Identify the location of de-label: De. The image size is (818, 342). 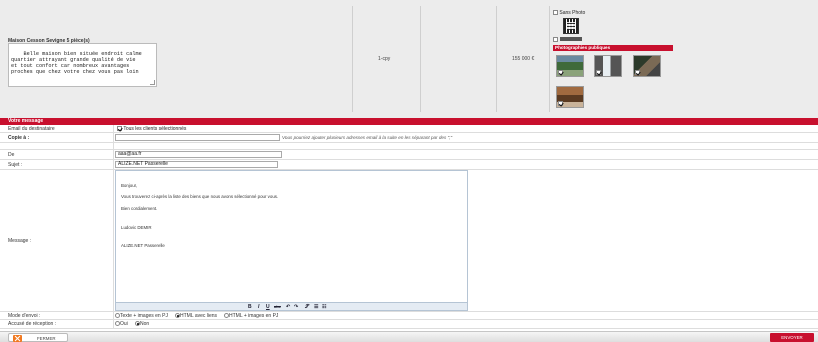
(11, 155).